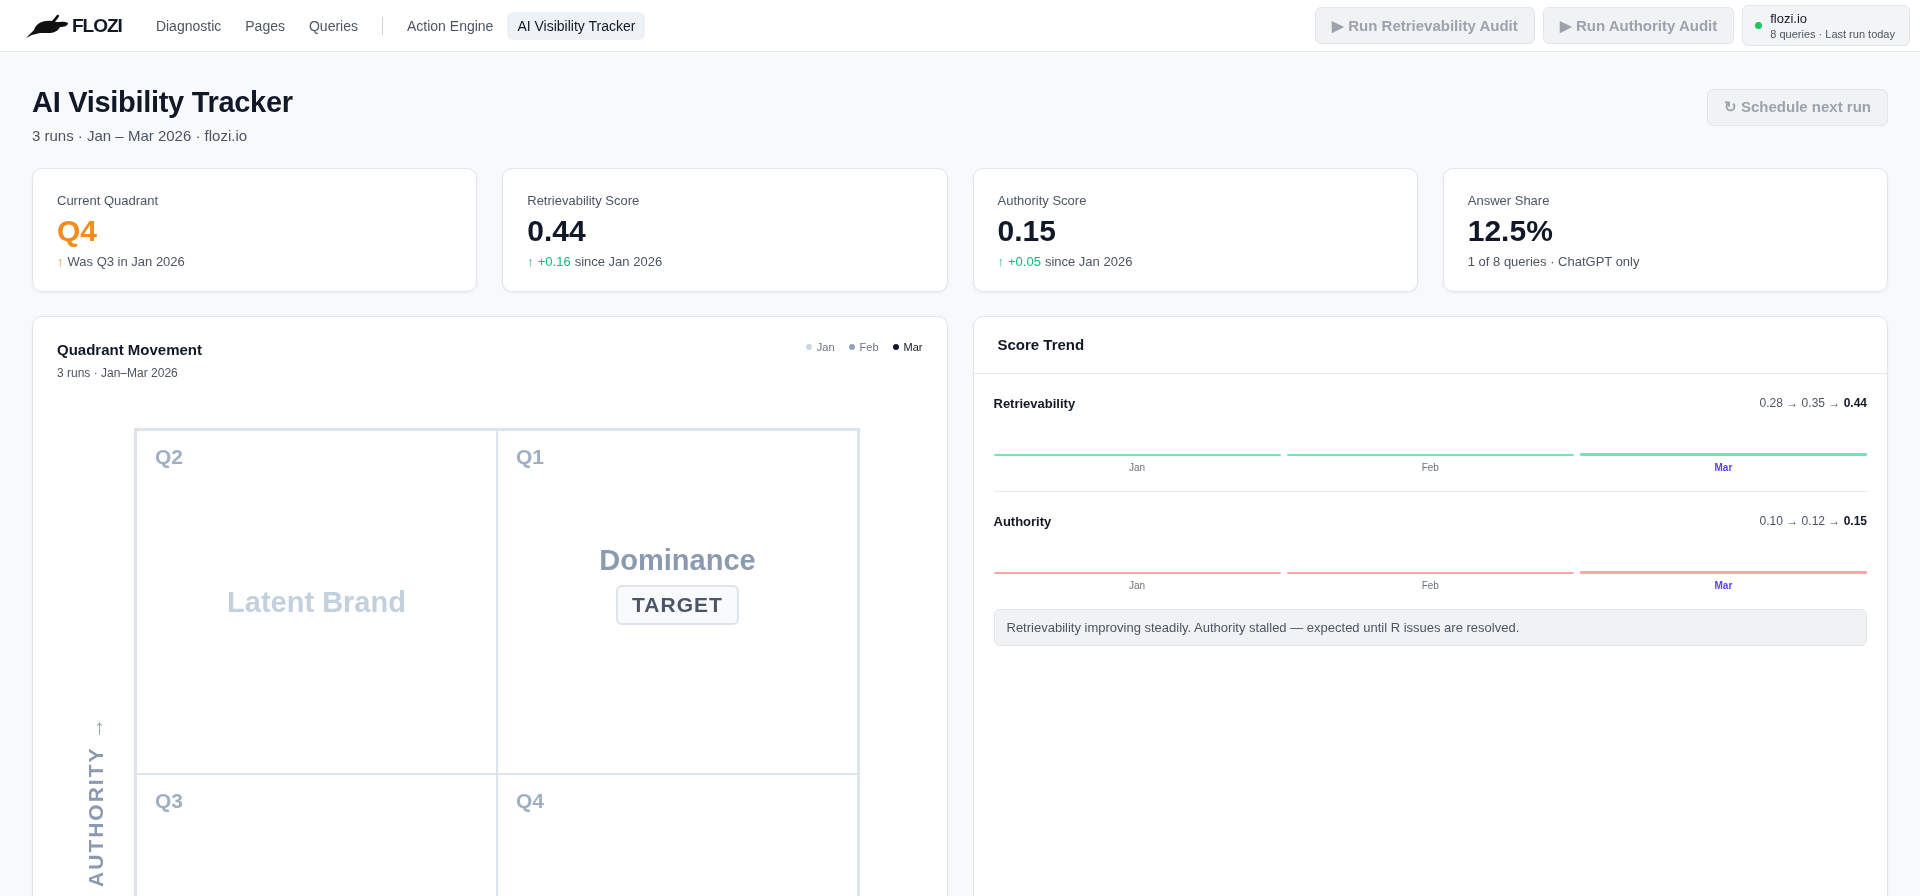  I want to click on quadrant-label: Q2, so click(169, 457).